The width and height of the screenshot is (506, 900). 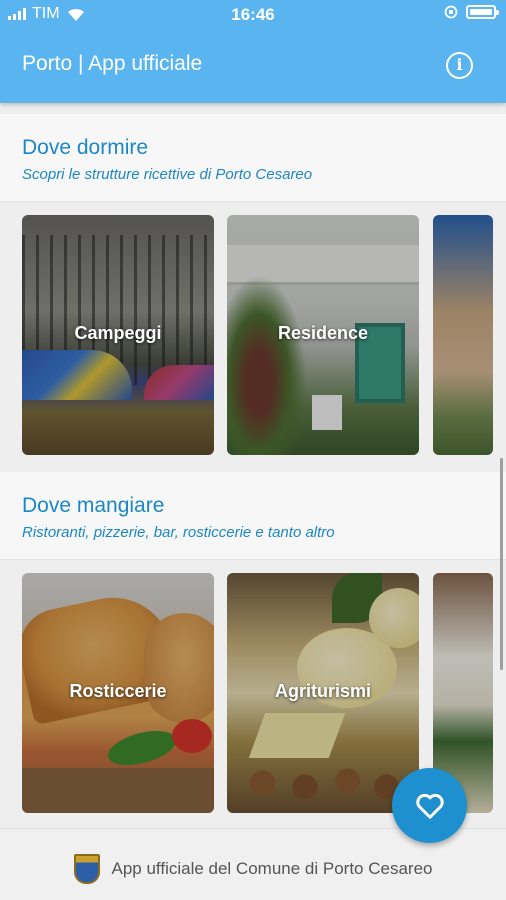 I want to click on municipal-crest-icon, so click(x=86, y=869).